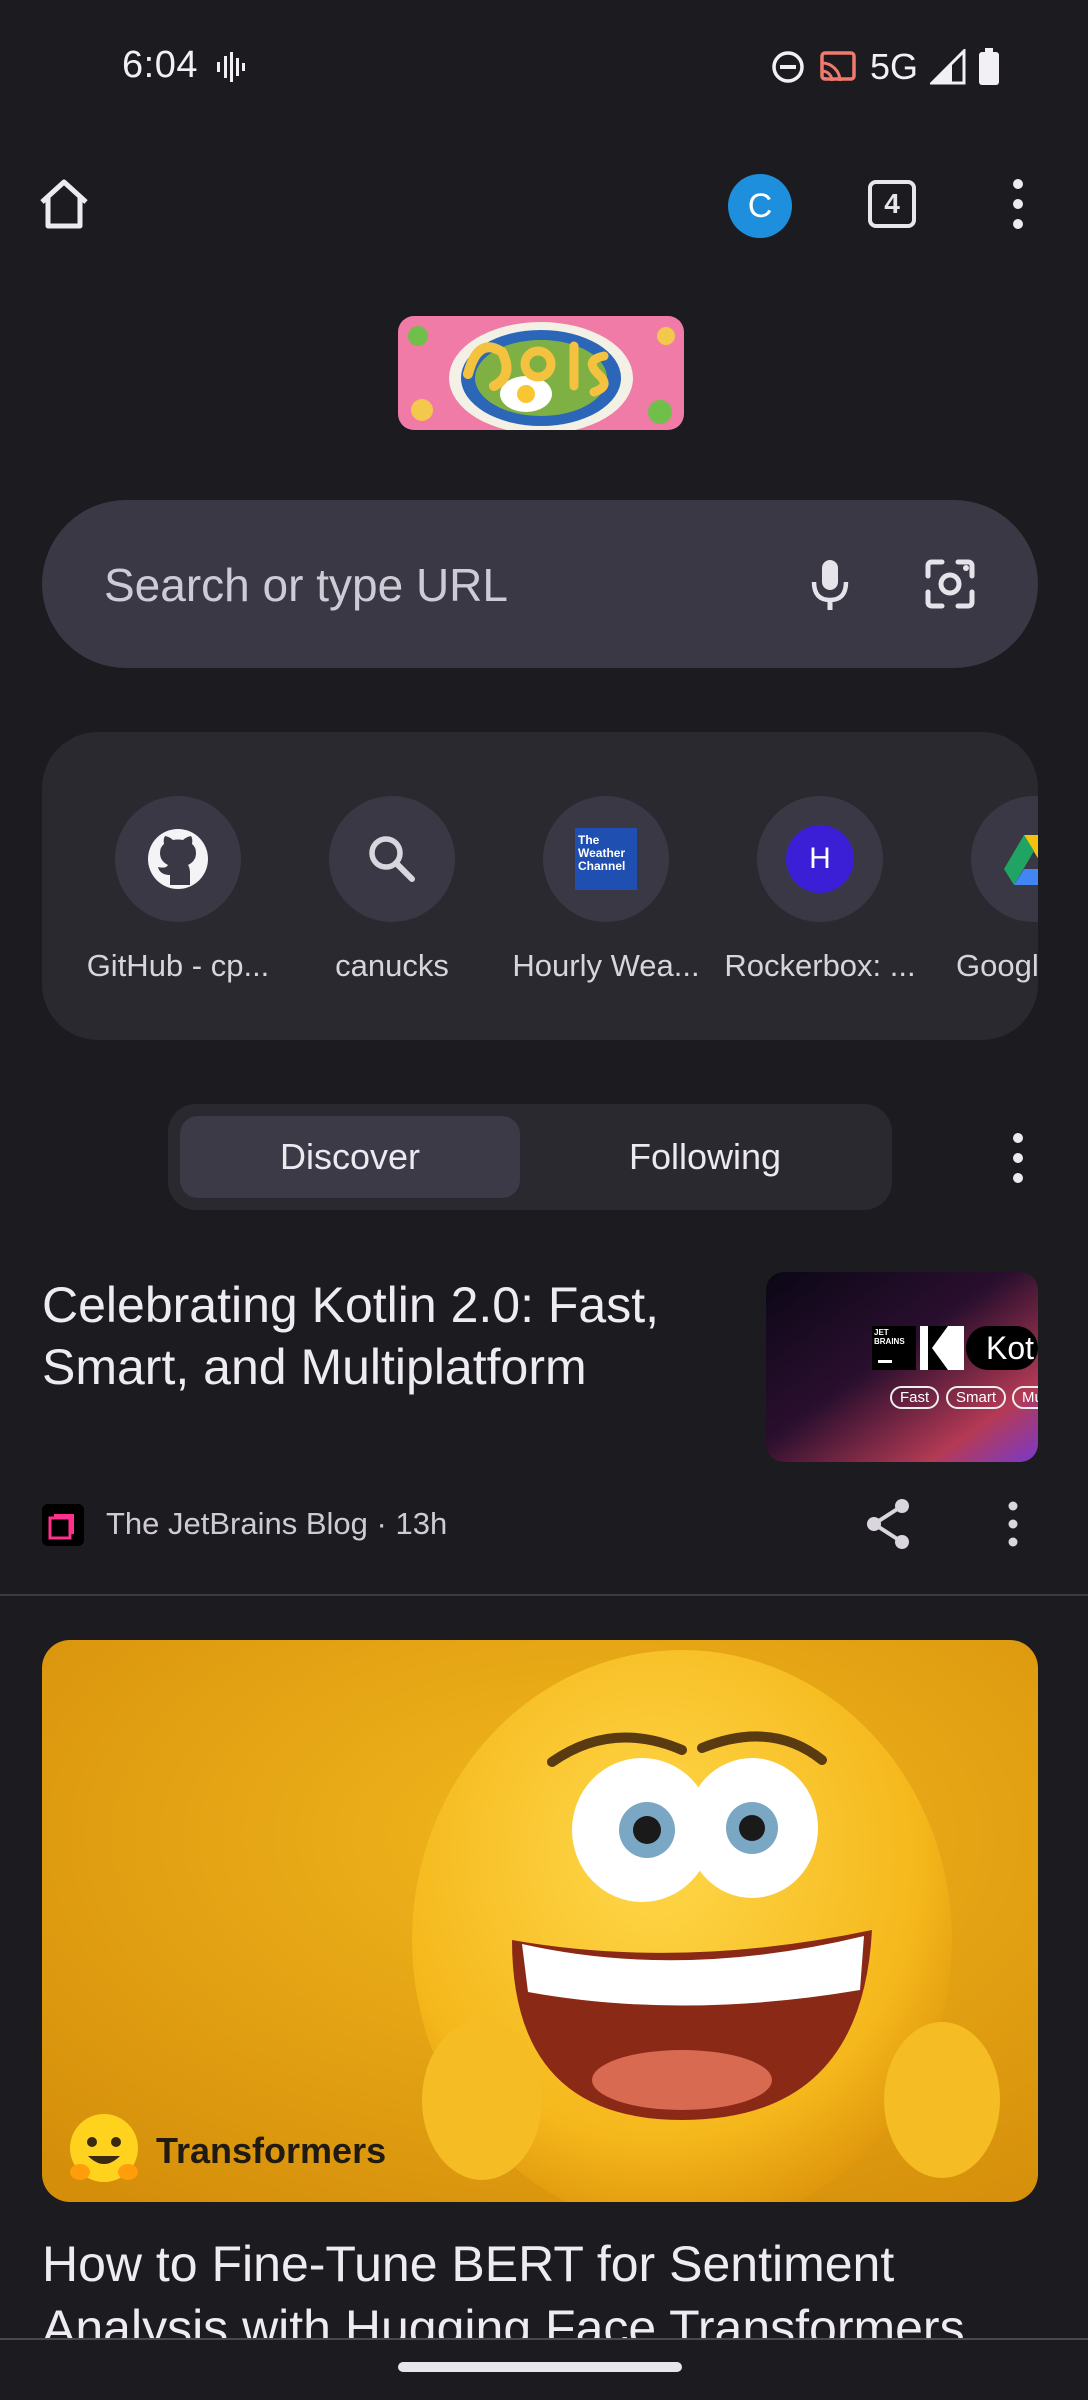 The width and height of the screenshot is (1088, 2400). I want to click on feed-tabs: Discover Following, so click(530, 1157).